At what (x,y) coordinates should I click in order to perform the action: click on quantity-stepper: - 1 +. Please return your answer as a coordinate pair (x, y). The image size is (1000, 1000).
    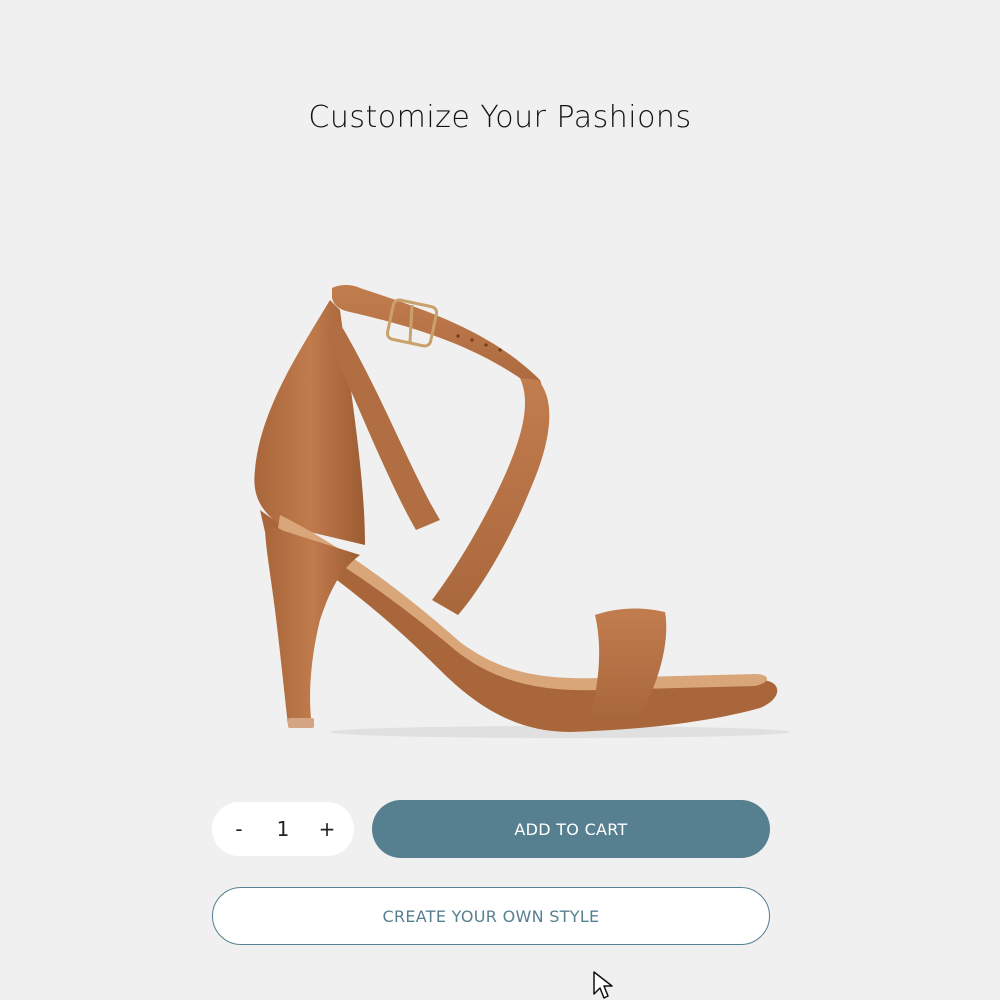
    Looking at the image, I should click on (283, 829).